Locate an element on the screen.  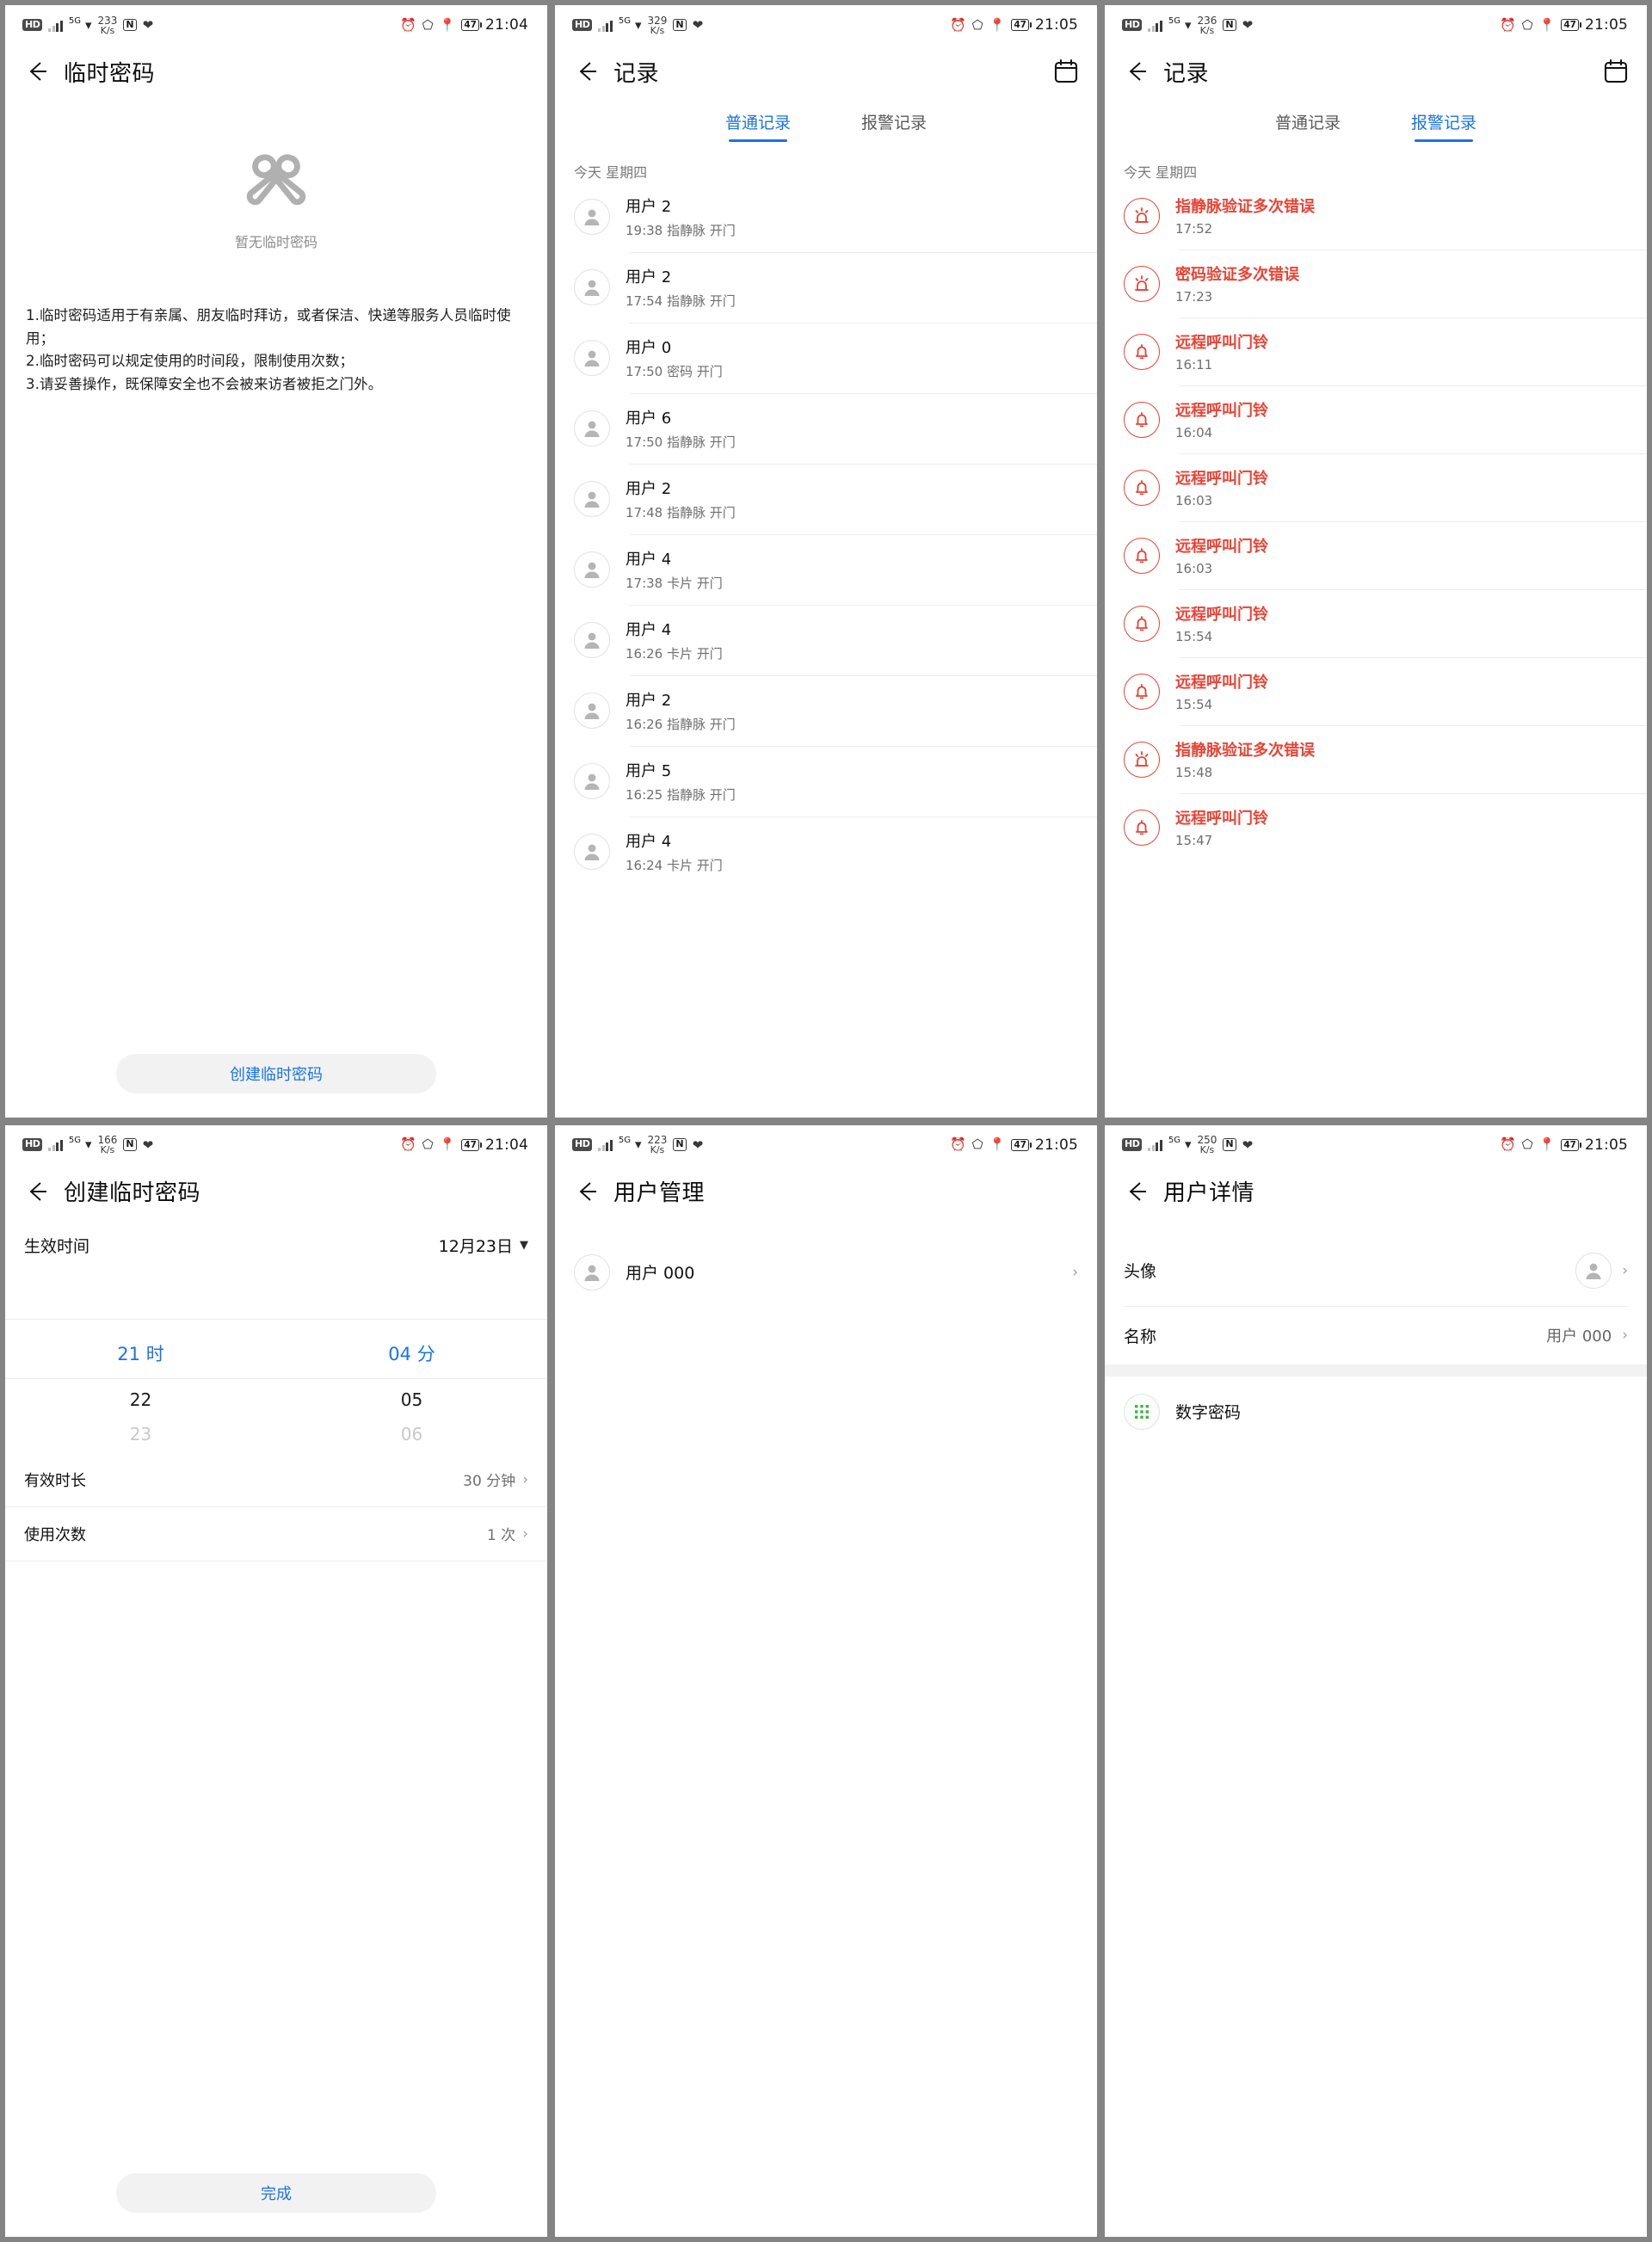
alarm-body: 远程呼叫门铃 15:47 is located at coordinates (1221, 827).